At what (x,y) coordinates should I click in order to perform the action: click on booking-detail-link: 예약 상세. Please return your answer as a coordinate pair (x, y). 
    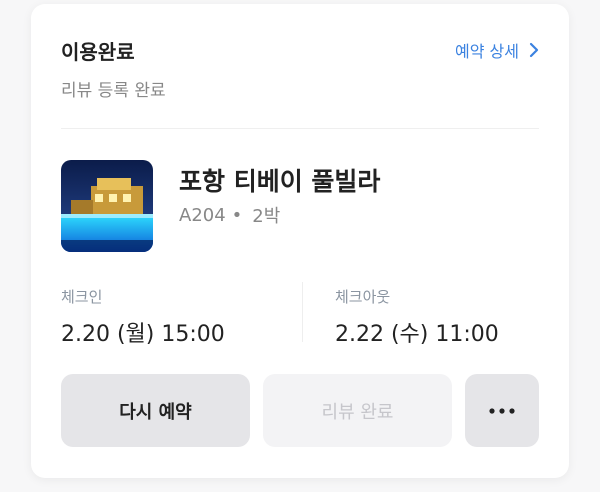
    Looking at the image, I should click on (497, 50).